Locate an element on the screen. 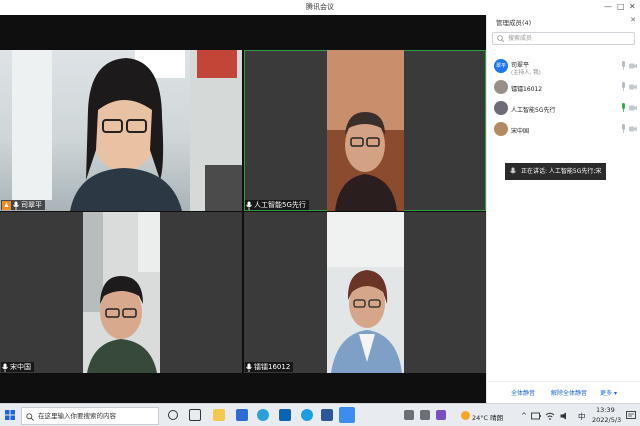  clock-time: 13:39 is located at coordinates (605, 410).